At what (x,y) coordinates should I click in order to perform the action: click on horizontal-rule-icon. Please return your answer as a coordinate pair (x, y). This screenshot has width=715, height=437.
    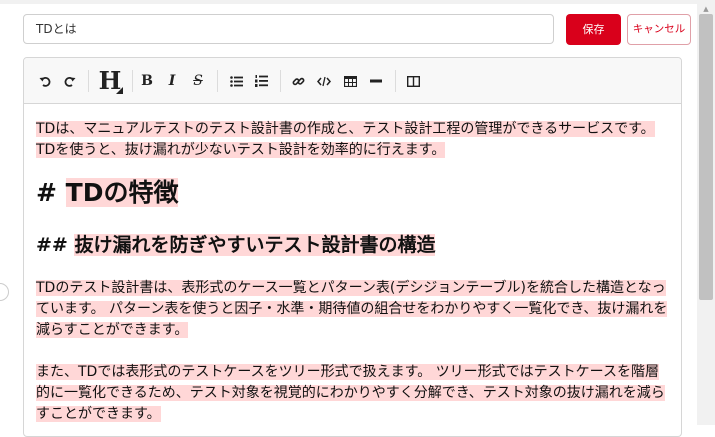
    Looking at the image, I should click on (376, 81).